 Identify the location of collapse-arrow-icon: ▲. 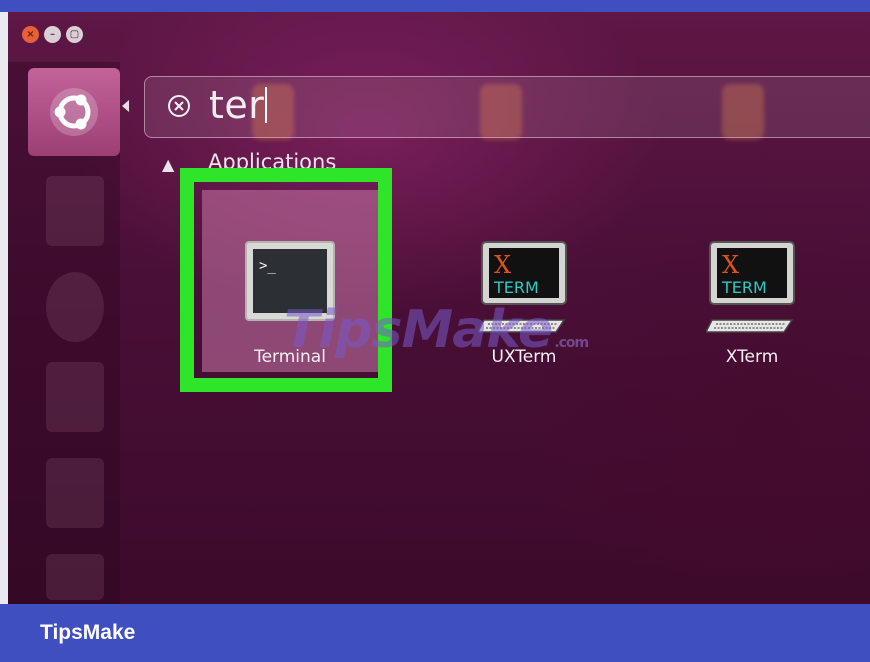
(168, 164).